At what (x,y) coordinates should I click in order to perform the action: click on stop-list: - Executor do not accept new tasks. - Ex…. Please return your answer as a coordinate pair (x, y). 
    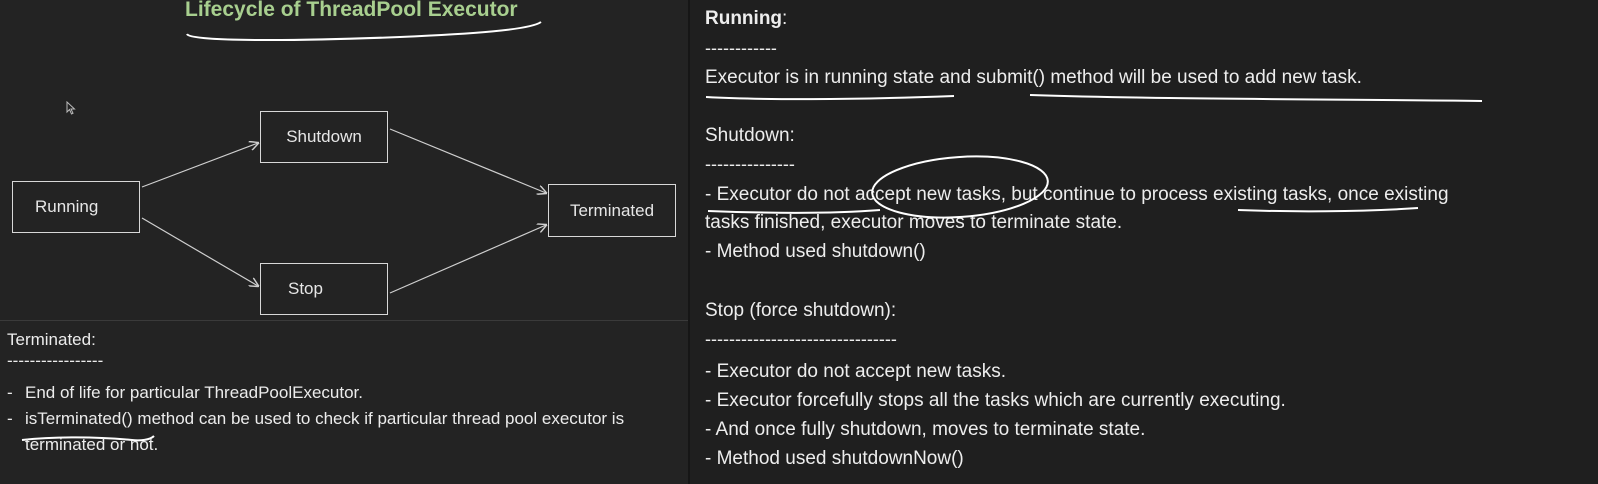
    Looking at the image, I should click on (995, 415).